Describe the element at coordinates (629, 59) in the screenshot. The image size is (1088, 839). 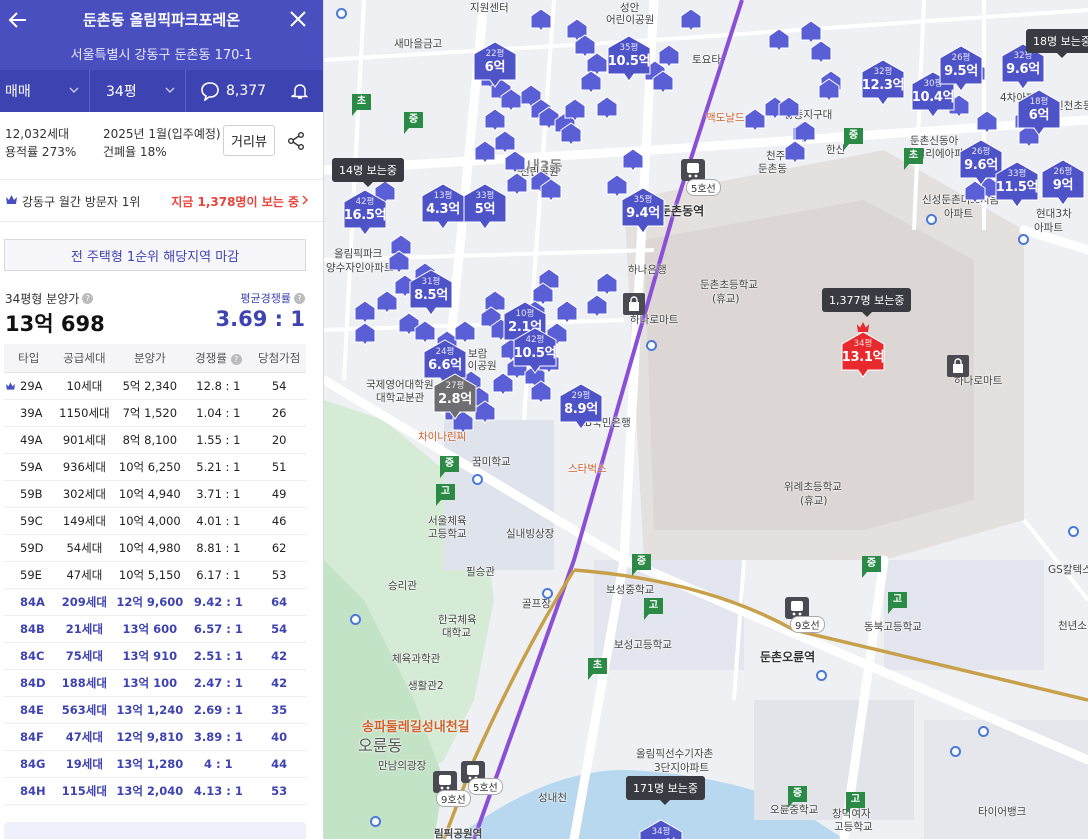
I see `price-marker: 35평 10.5억` at that location.